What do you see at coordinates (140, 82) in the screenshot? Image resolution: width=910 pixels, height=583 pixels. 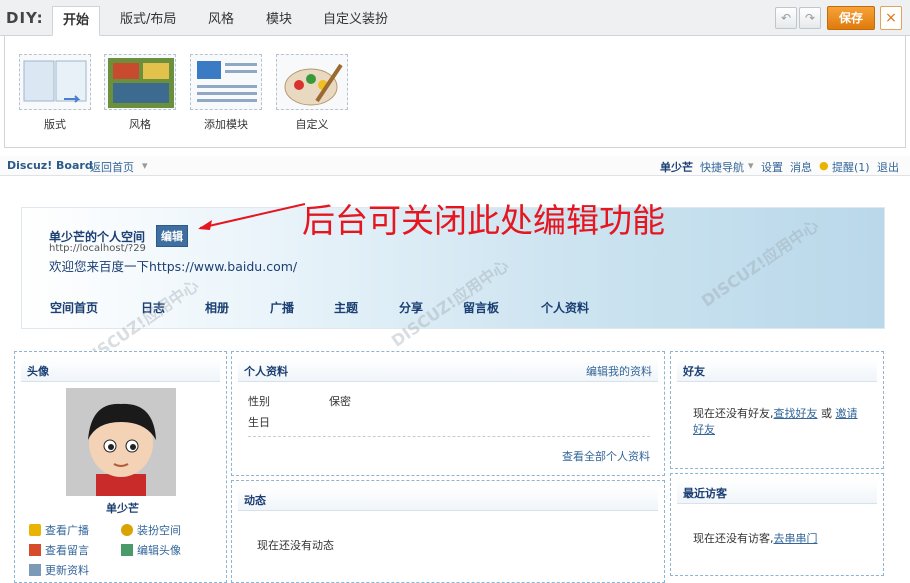 I see `style-icon` at bounding box center [140, 82].